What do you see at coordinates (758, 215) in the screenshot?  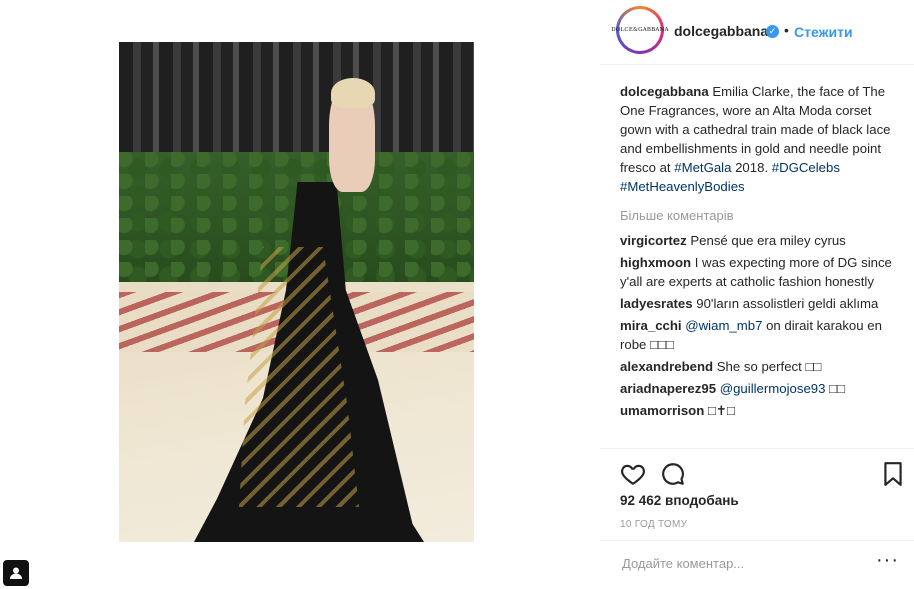 I see `load-more-comments-button: Більше коментарів` at bounding box center [758, 215].